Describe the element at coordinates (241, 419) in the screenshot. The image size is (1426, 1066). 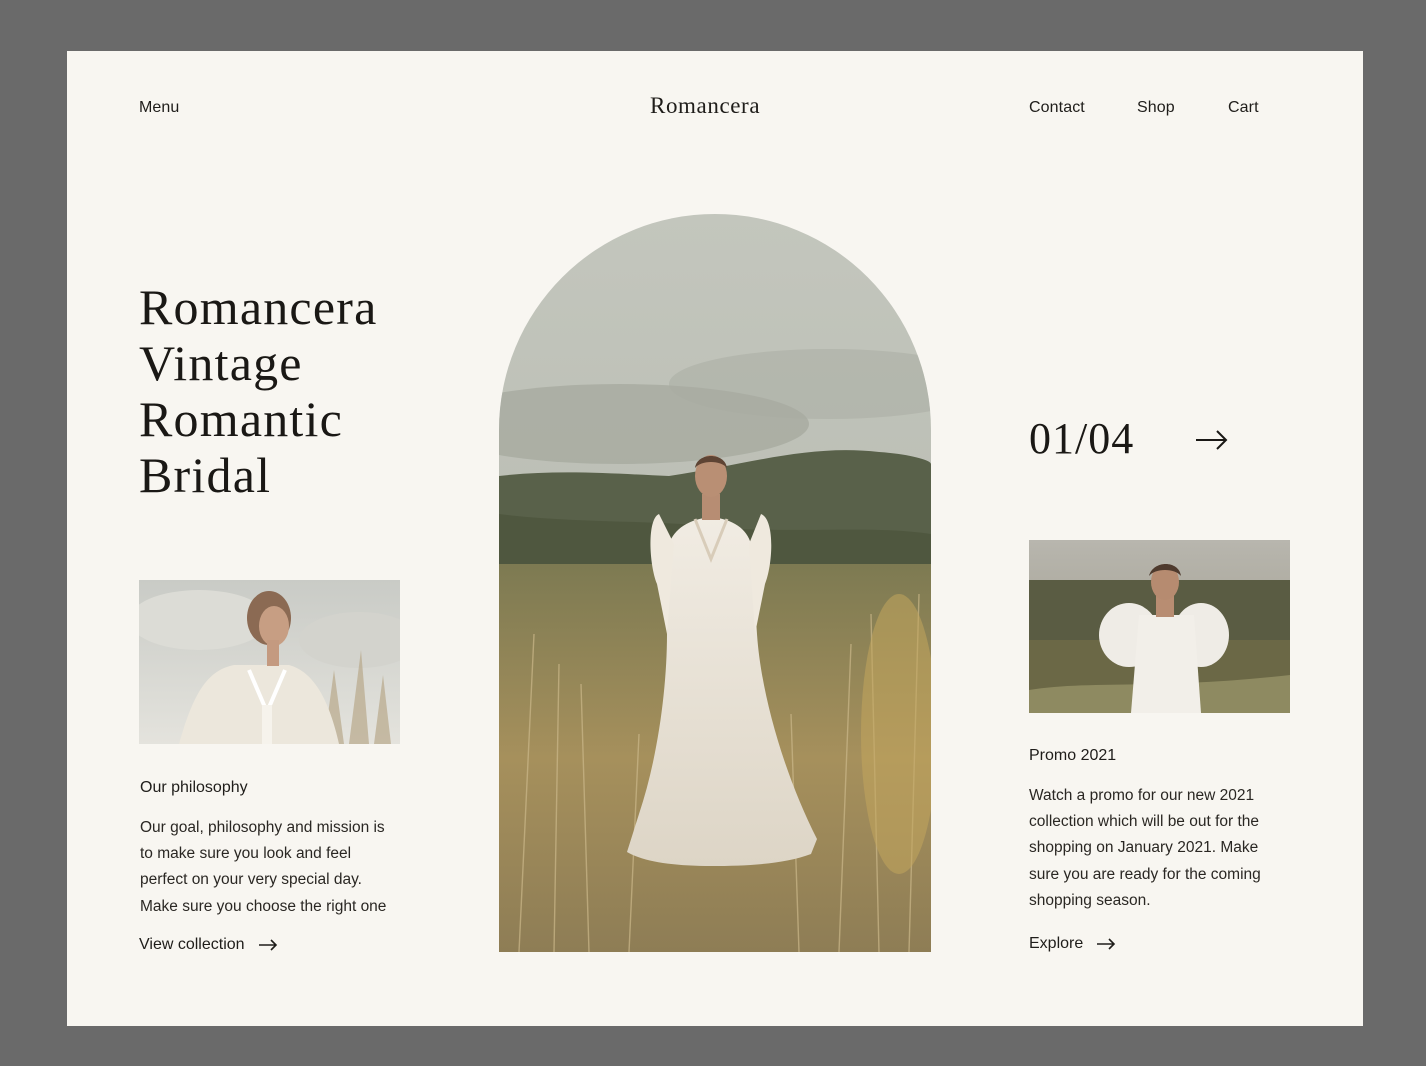
I see `hero-title-line: Romantic` at that location.